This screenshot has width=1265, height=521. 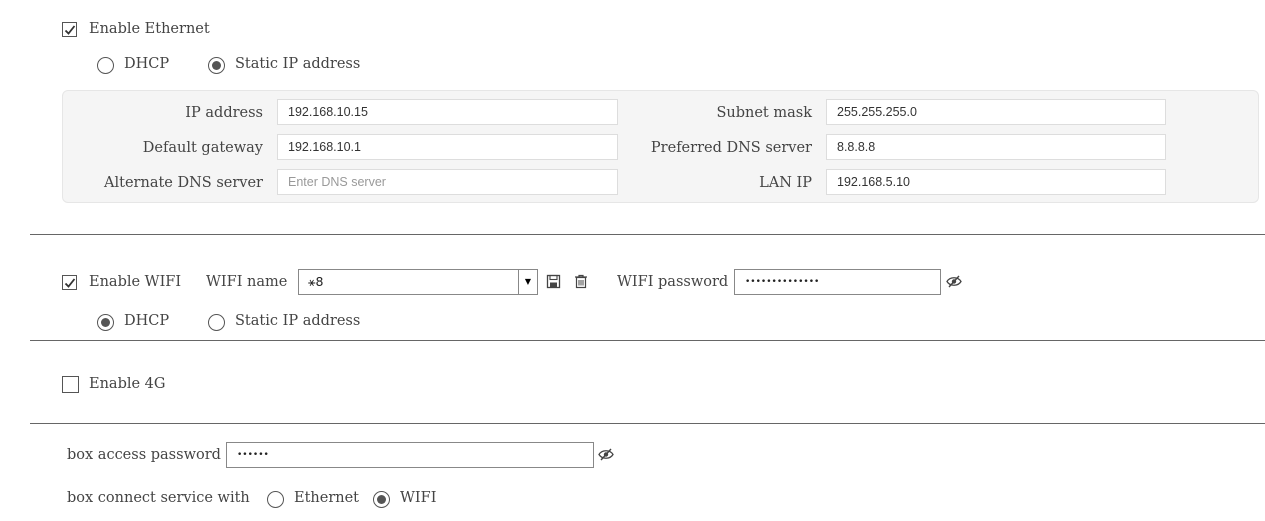 What do you see at coordinates (127, 384) in the screenshot?
I see `enable-4g-label: Enable 4G` at bounding box center [127, 384].